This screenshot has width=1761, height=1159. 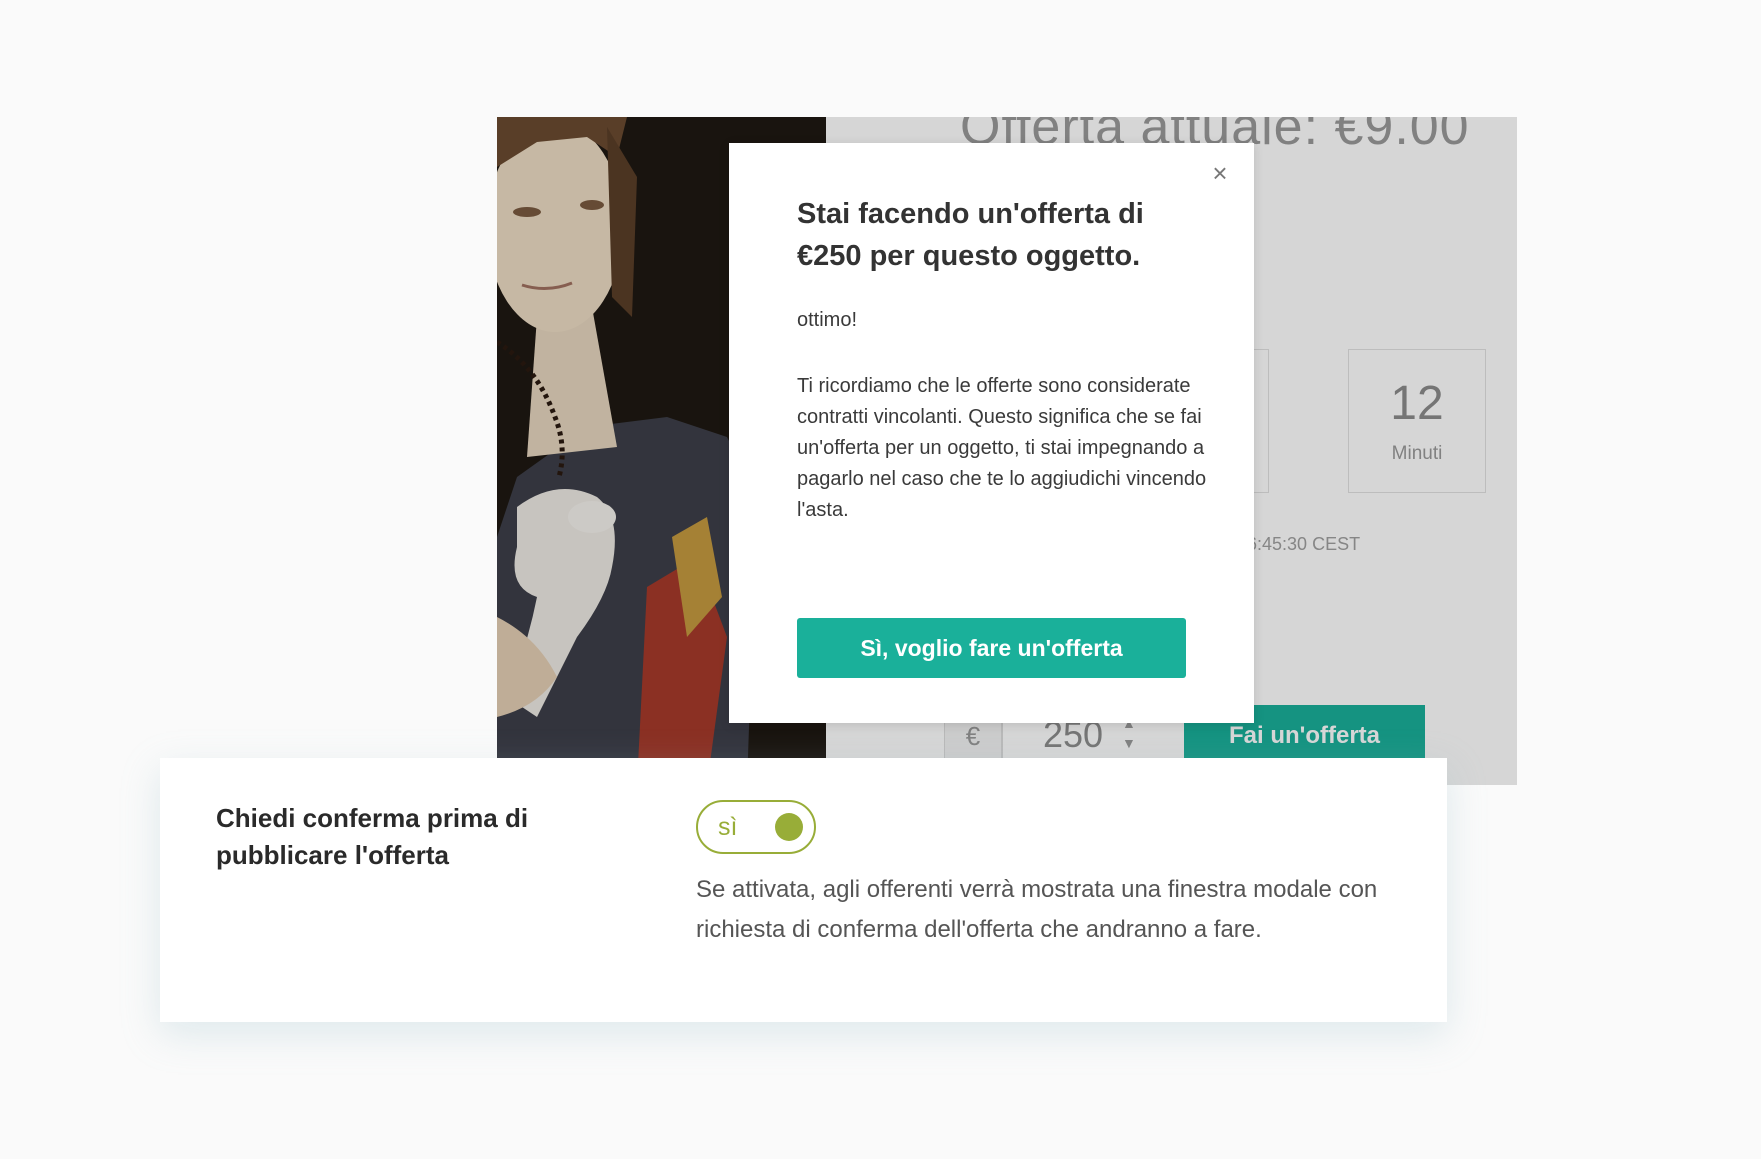 What do you see at coordinates (728, 827) in the screenshot?
I see `toggle-label: sì` at bounding box center [728, 827].